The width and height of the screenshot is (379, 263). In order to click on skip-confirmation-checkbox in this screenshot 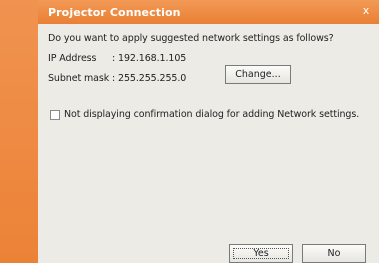, I will do `click(55, 115)`.